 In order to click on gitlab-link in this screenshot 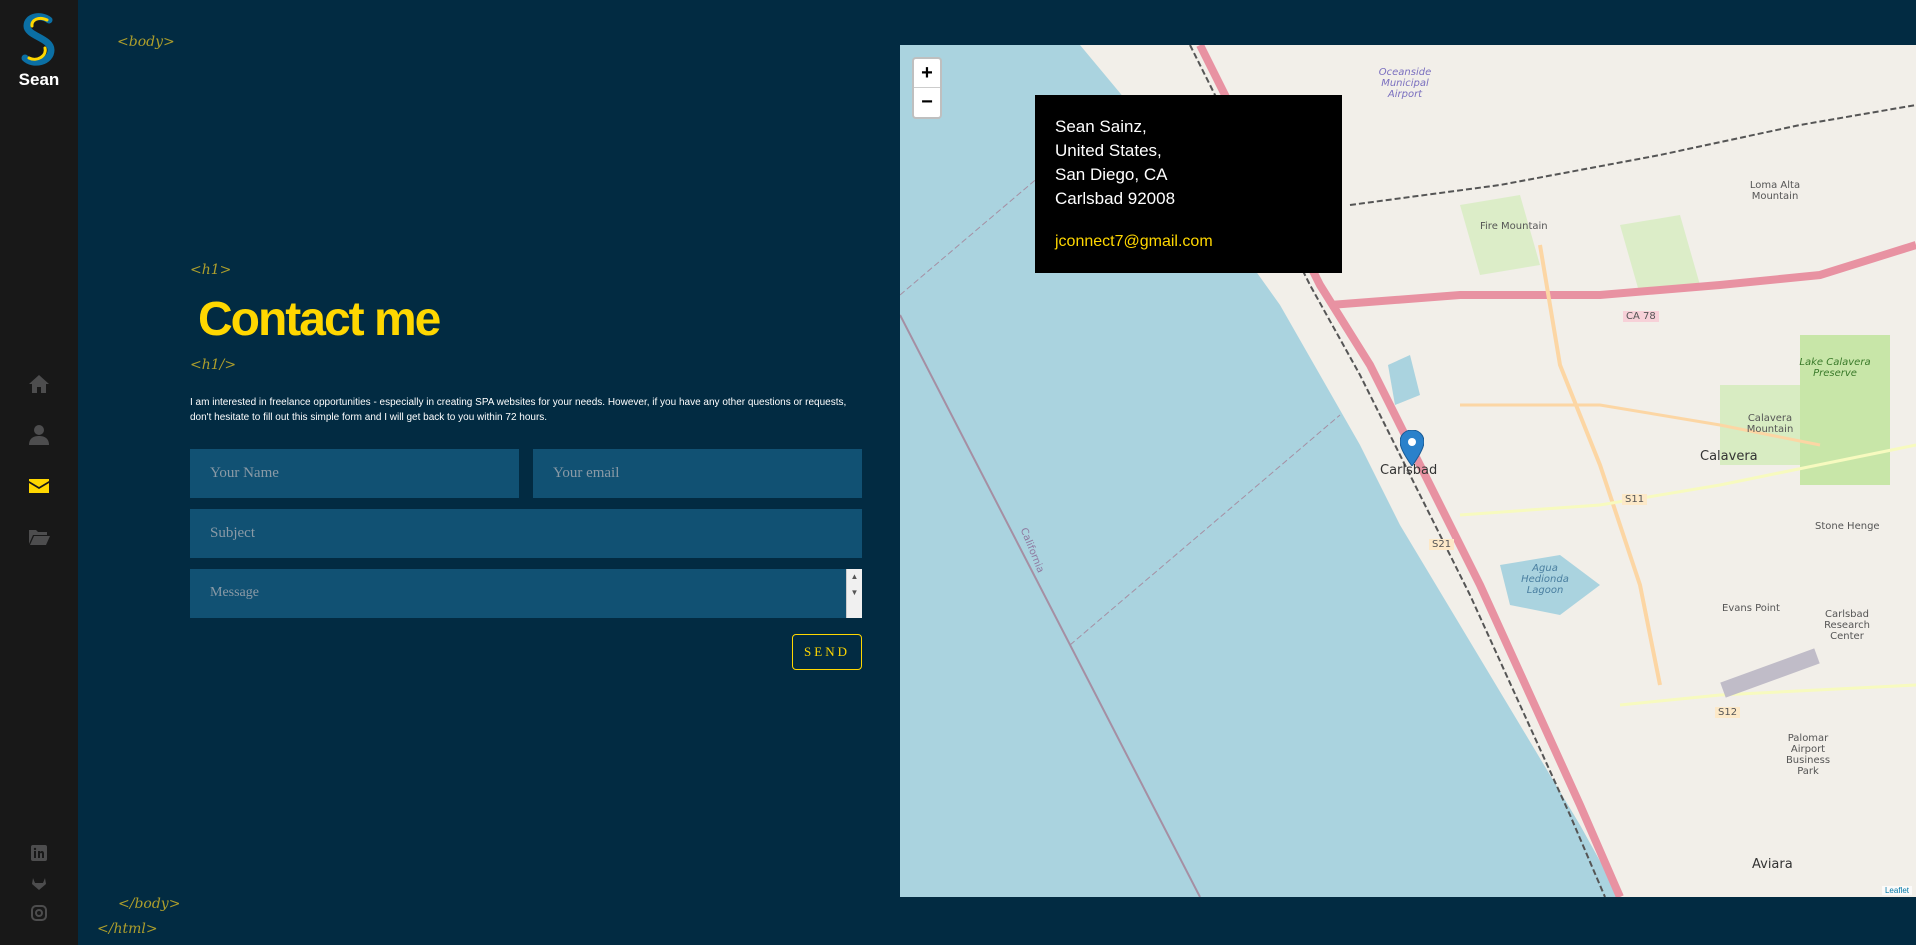, I will do `click(39, 883)`.